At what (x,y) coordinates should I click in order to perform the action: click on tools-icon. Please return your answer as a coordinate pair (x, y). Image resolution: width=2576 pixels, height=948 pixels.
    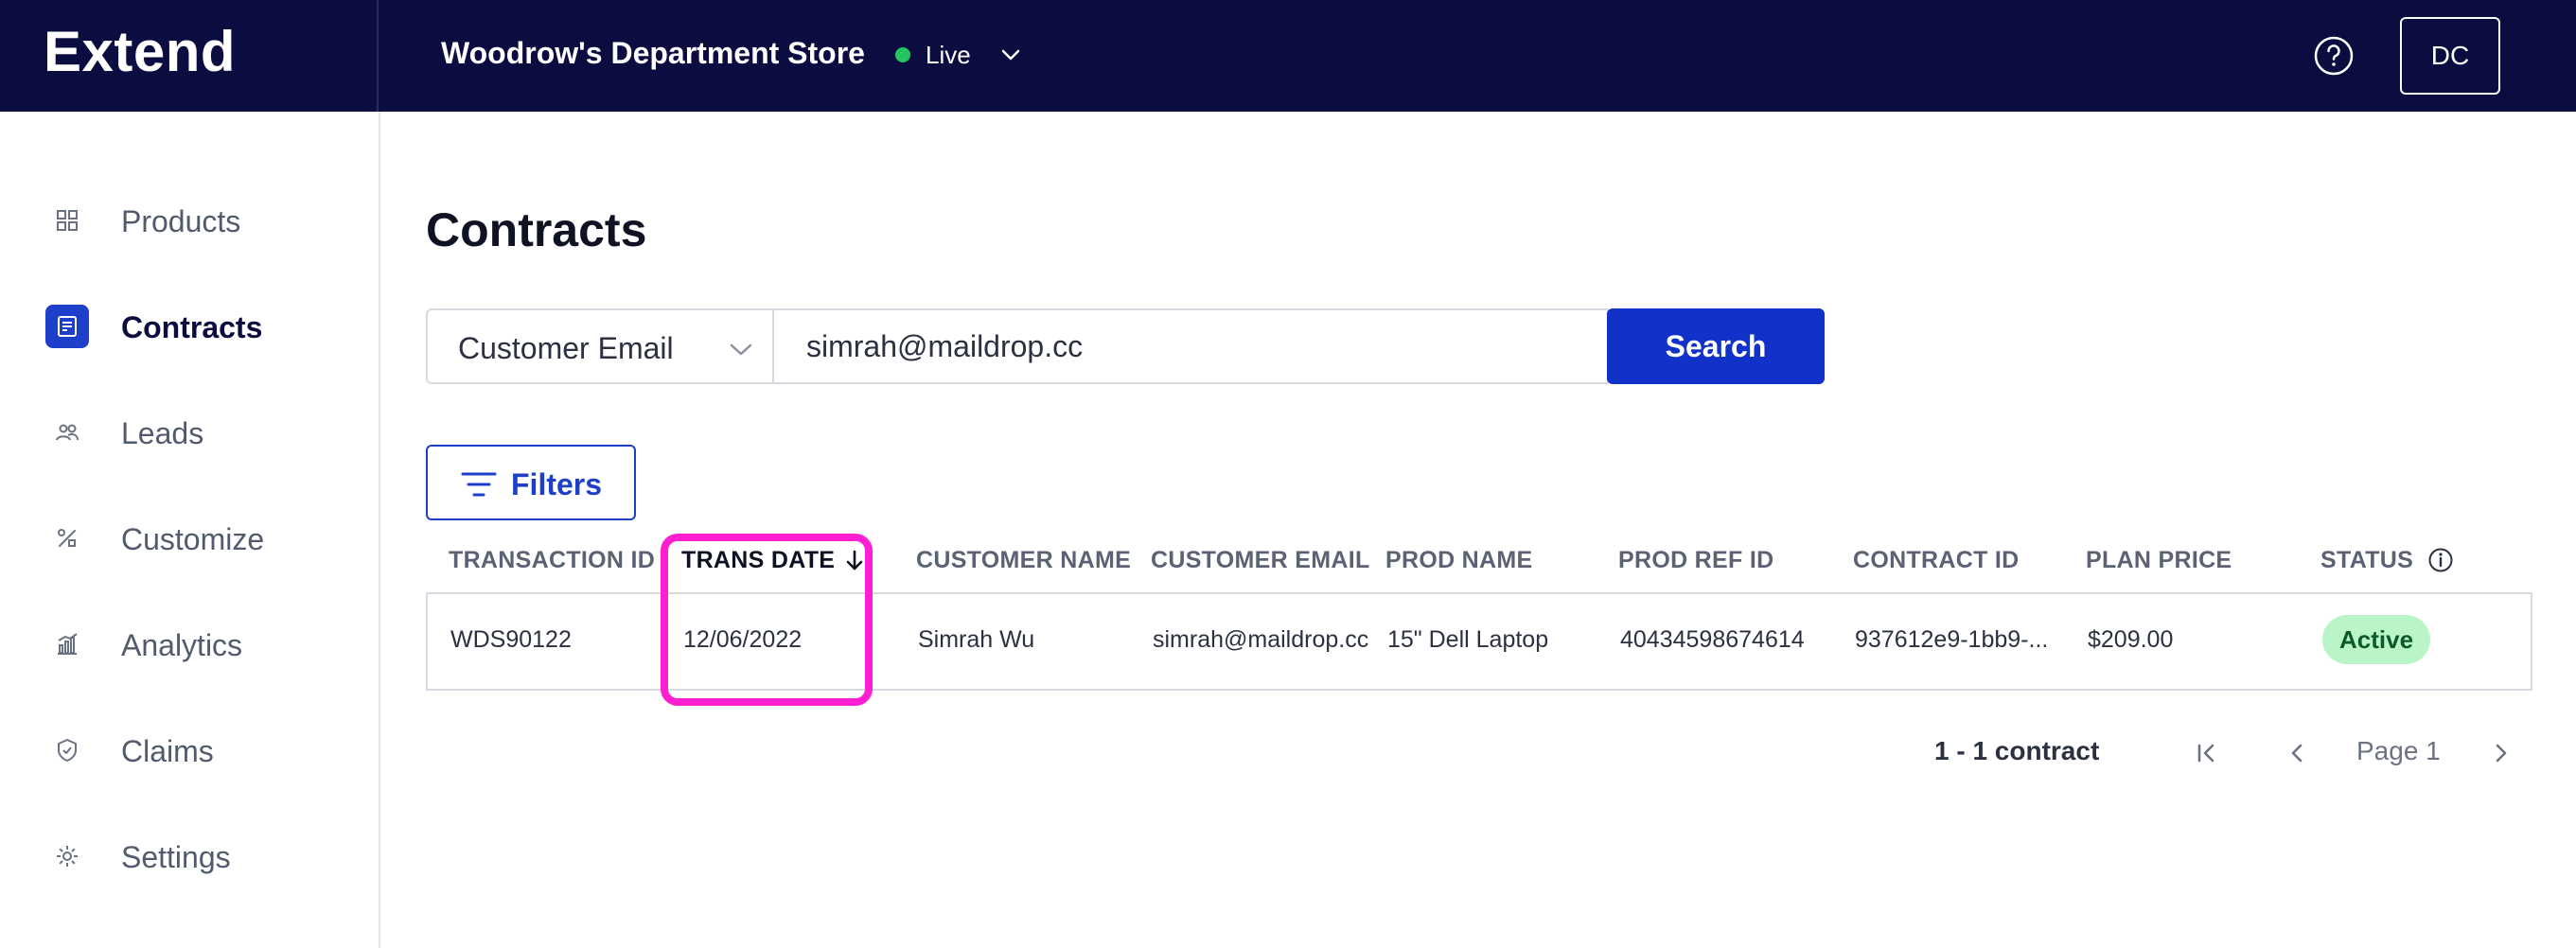
    Looking at the image, I should click on (67, 538).